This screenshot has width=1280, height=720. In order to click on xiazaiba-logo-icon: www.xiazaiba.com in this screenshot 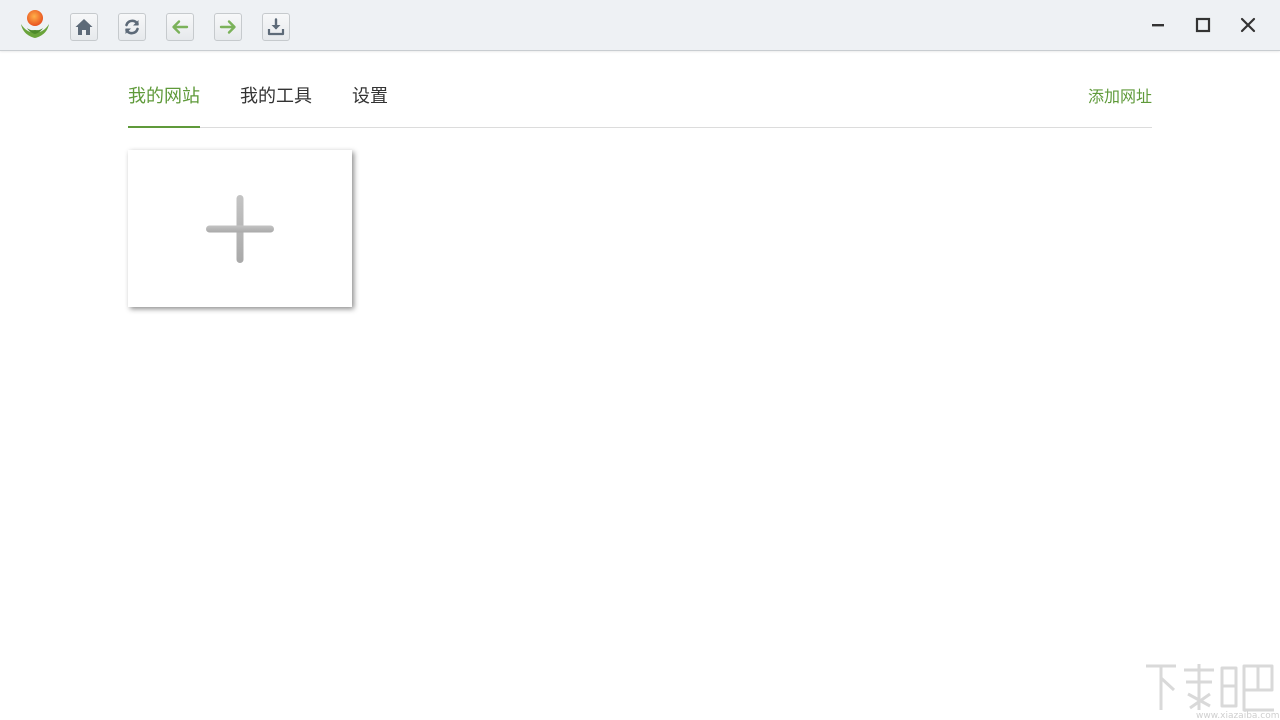, I will do `click(1213, 692)`.